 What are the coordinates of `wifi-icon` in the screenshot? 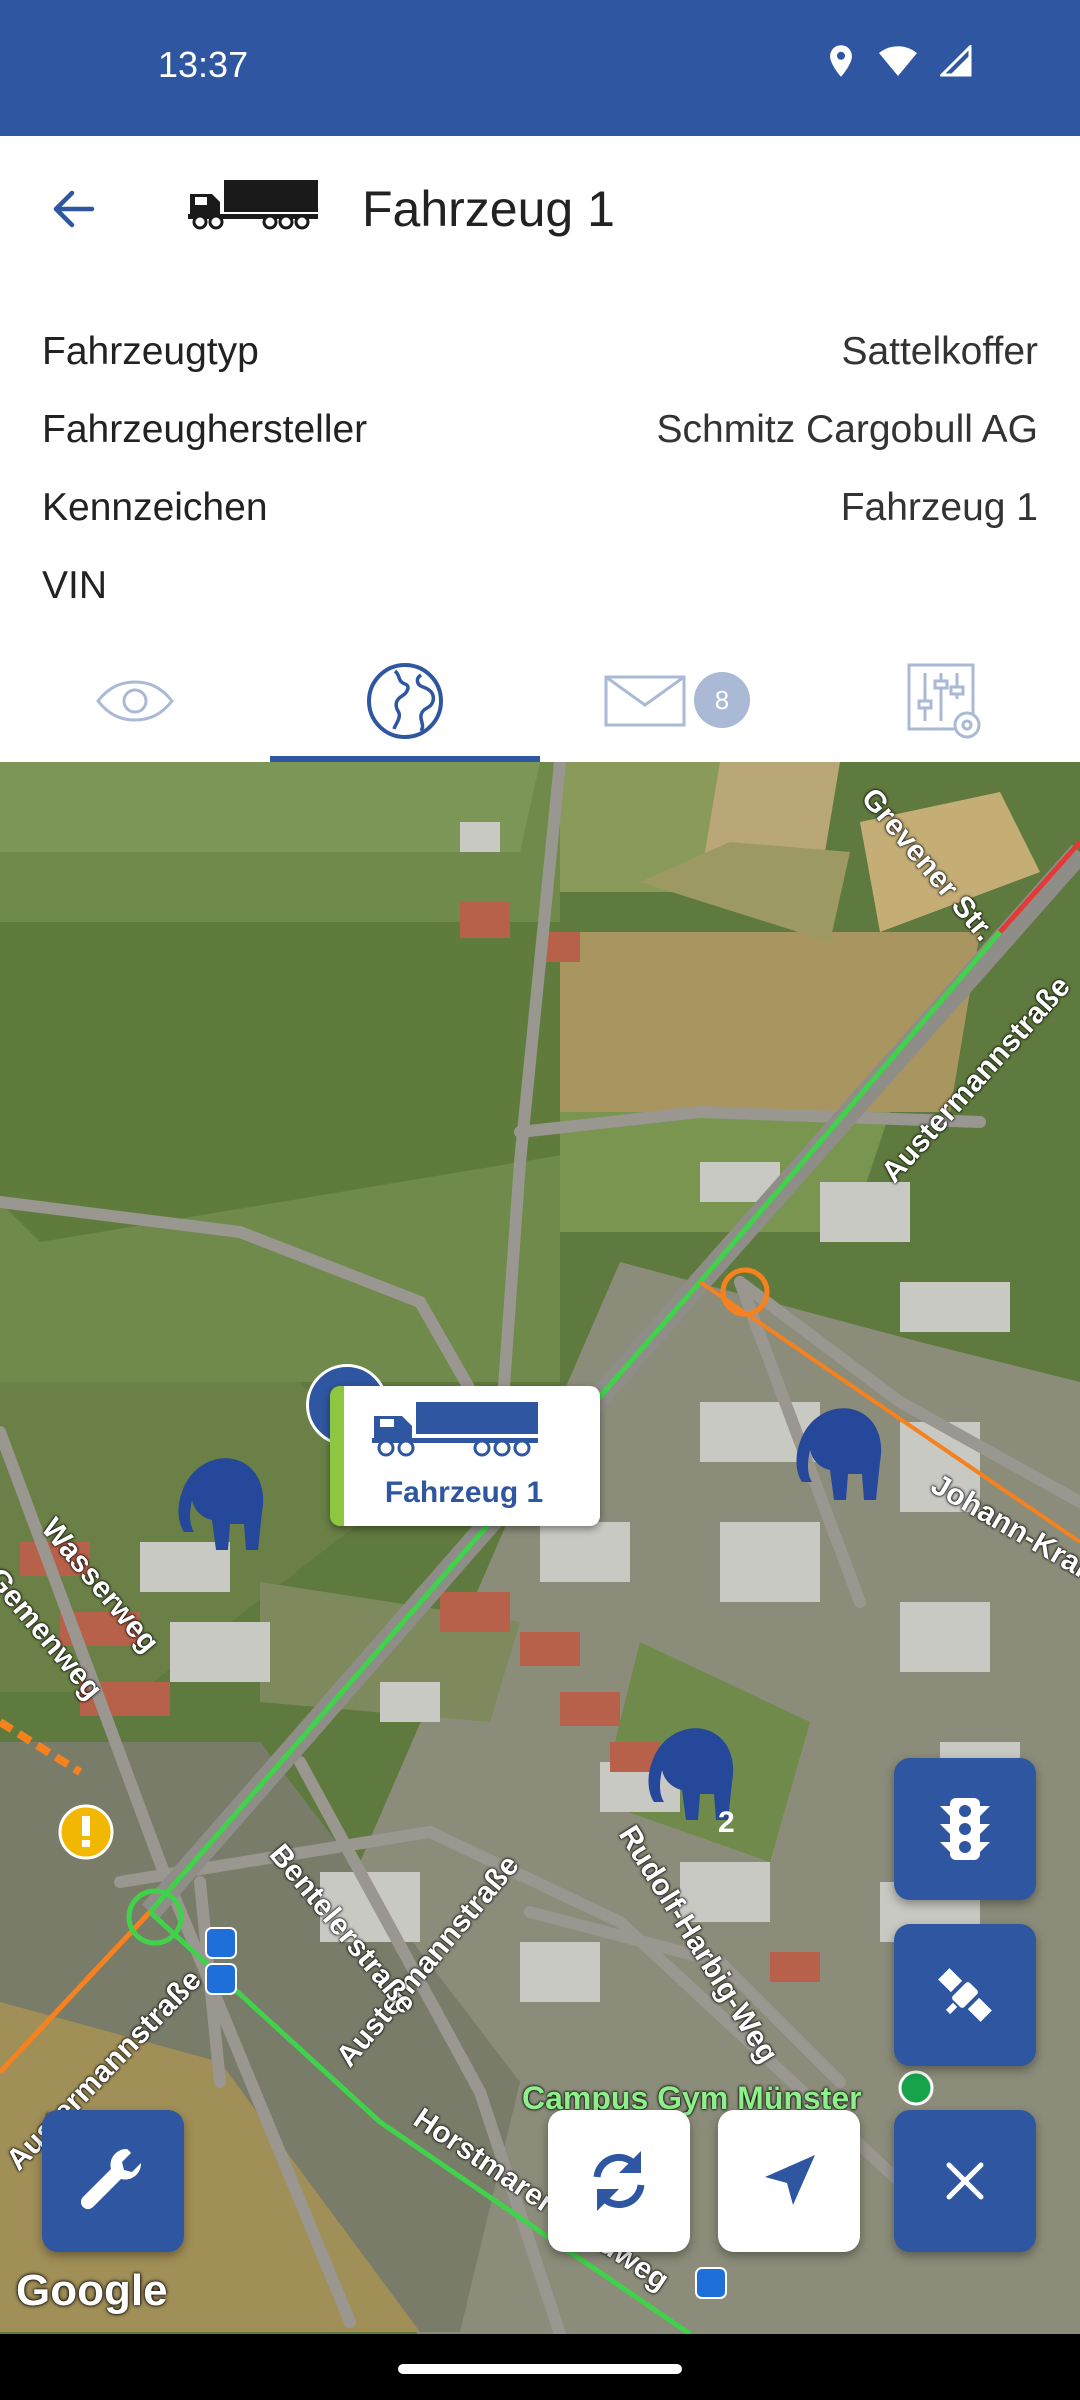 It's located at (898, 61).